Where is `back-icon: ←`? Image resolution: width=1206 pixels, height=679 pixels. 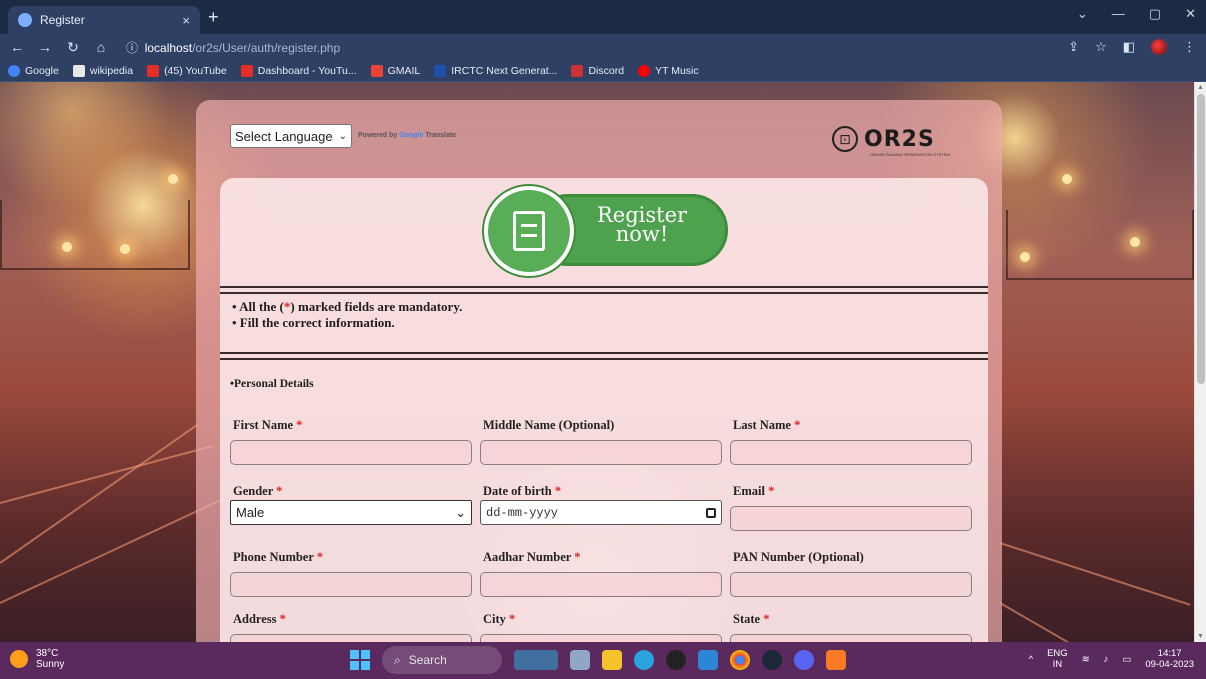
back-icon: ← is located at coordinates (17, 47).